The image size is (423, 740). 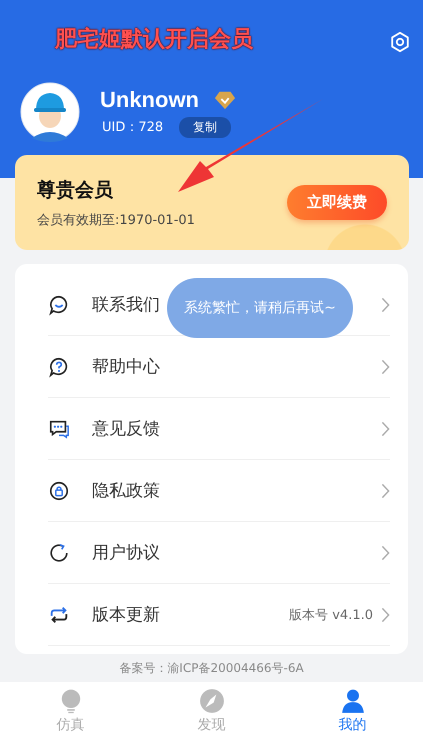 I want to click on toast-text: 系统繁忙，请稍后再试~, so click(x=260, y=308).